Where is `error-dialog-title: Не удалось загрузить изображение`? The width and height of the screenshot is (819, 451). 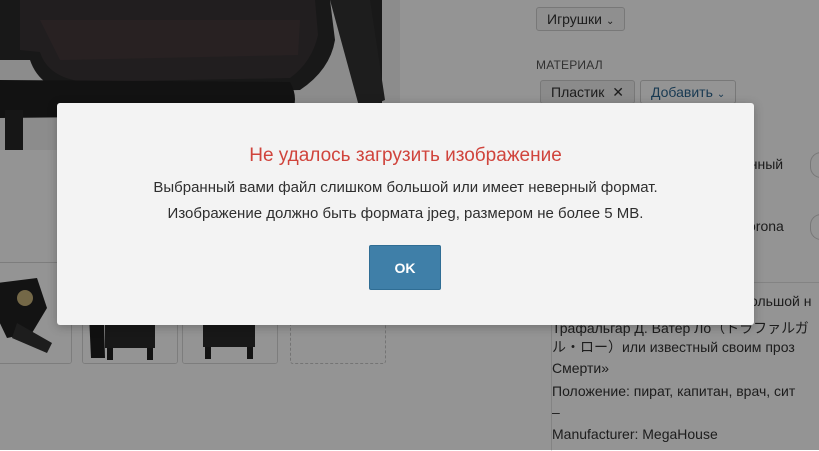
error-dialog-title: Не удалось загрузить изображение is located at coordinates (405, 155).